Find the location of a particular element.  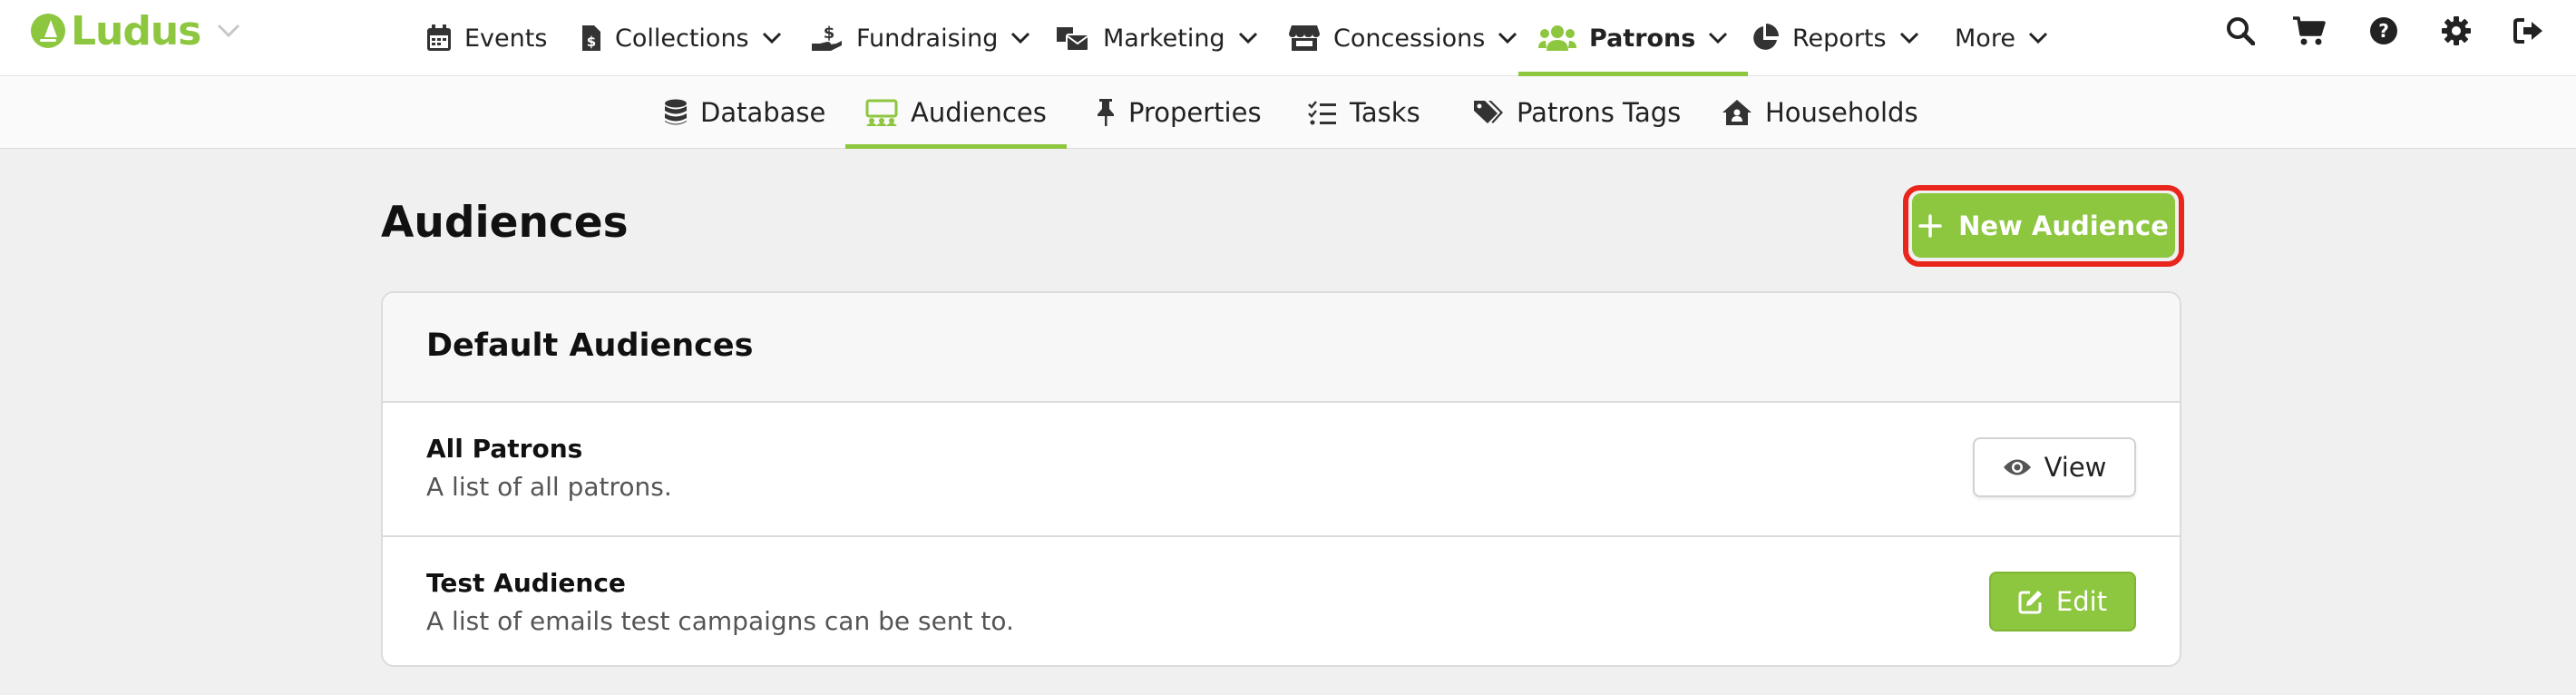

cart-button is located at coordinates (2309, 31).